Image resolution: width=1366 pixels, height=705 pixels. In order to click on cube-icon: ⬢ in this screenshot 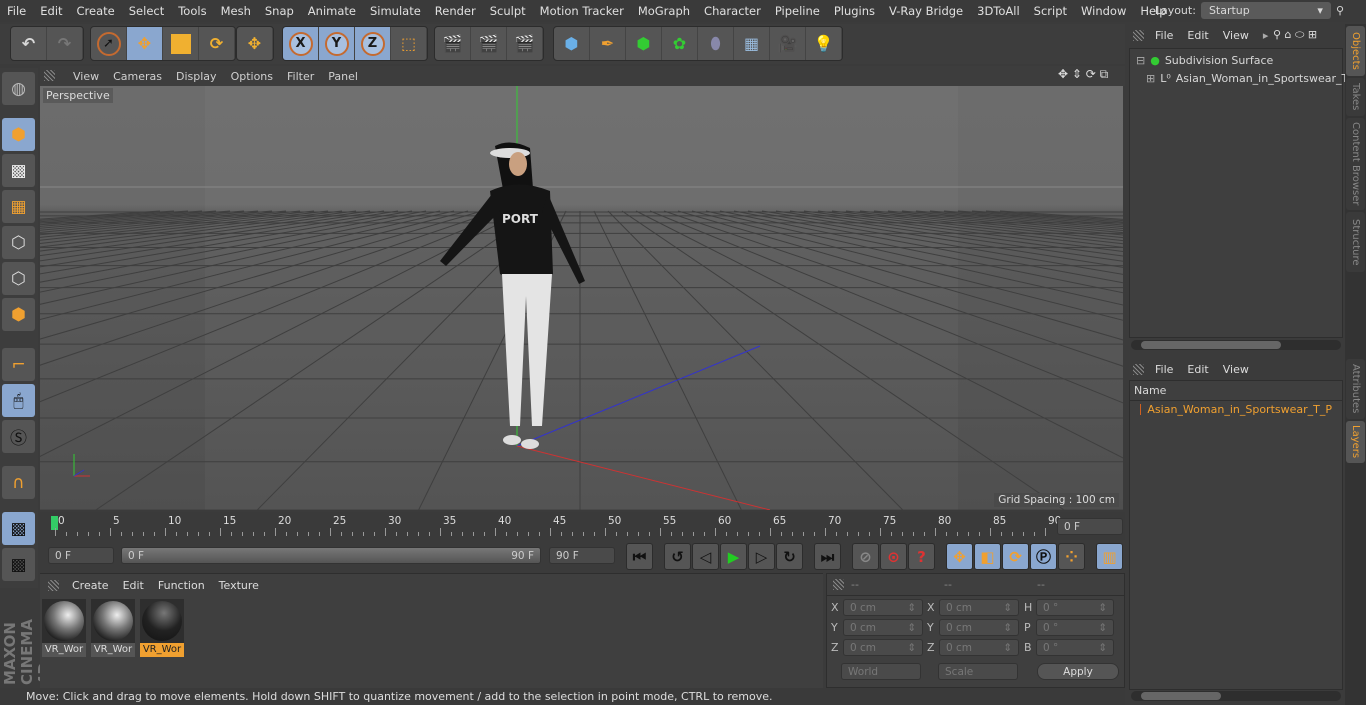, I will do `click(572, 43)`.